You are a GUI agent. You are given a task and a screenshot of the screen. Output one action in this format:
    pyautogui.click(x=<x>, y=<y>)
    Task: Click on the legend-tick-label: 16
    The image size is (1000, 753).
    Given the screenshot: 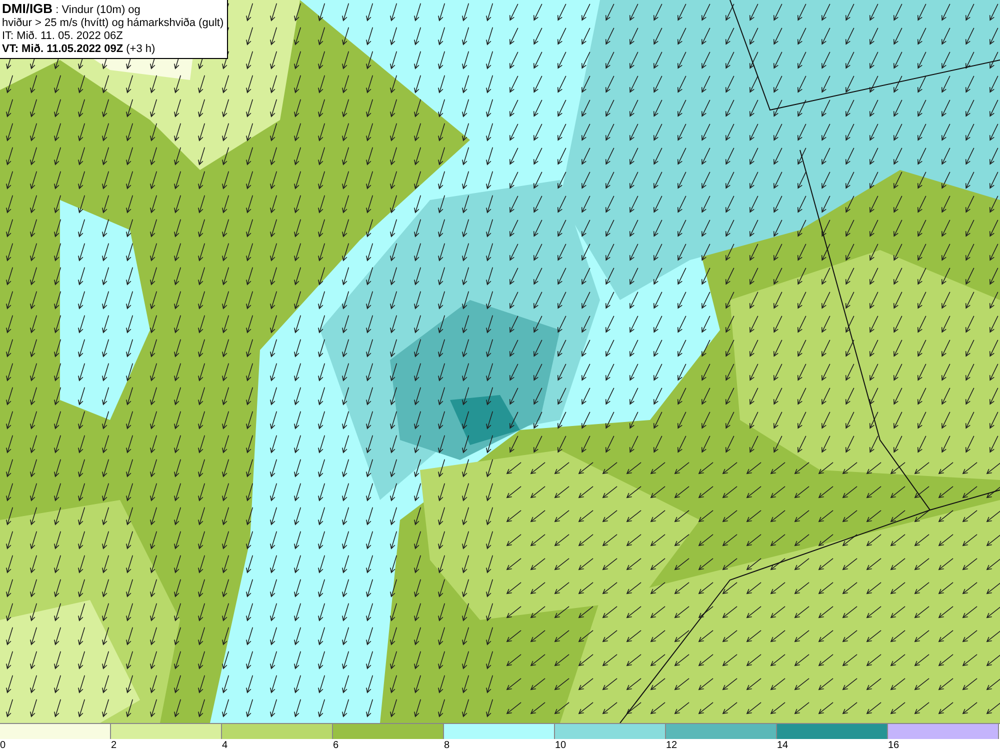 What is the action you would take?
    pyautogui.click(x=894, y=746)
    